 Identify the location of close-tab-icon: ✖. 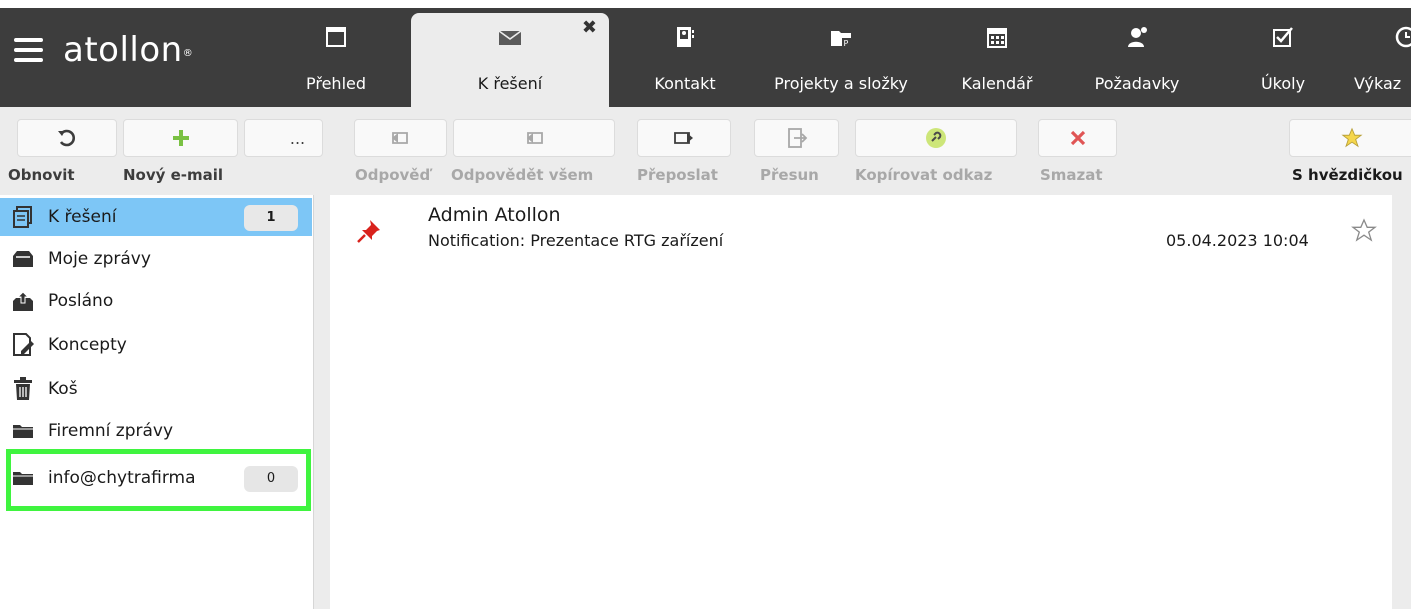
(589, 28).